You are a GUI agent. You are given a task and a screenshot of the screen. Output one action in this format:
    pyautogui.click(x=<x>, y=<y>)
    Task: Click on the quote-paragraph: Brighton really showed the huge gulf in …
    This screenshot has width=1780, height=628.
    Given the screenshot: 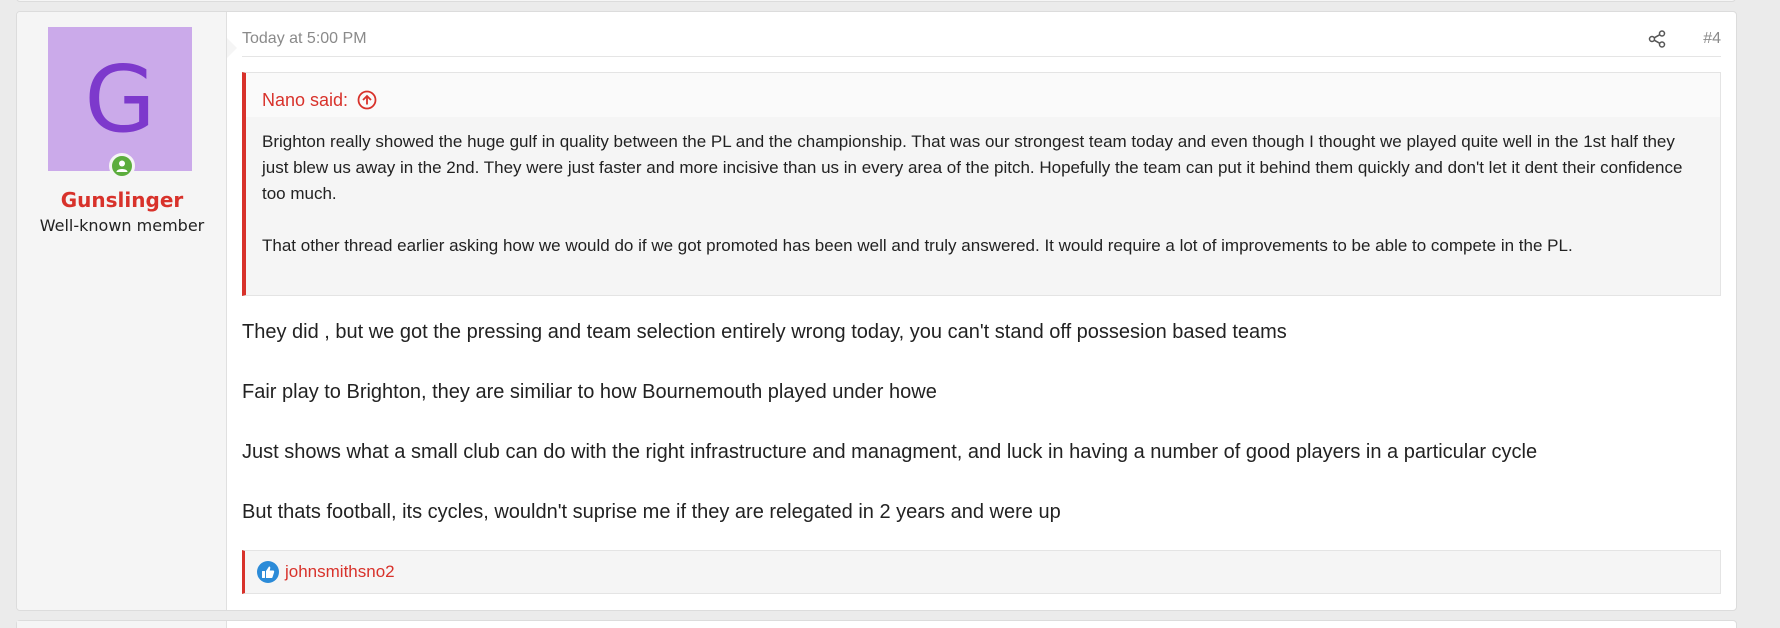 What is the action you would take?
    pyautogui.click(x=972, y=167)
    